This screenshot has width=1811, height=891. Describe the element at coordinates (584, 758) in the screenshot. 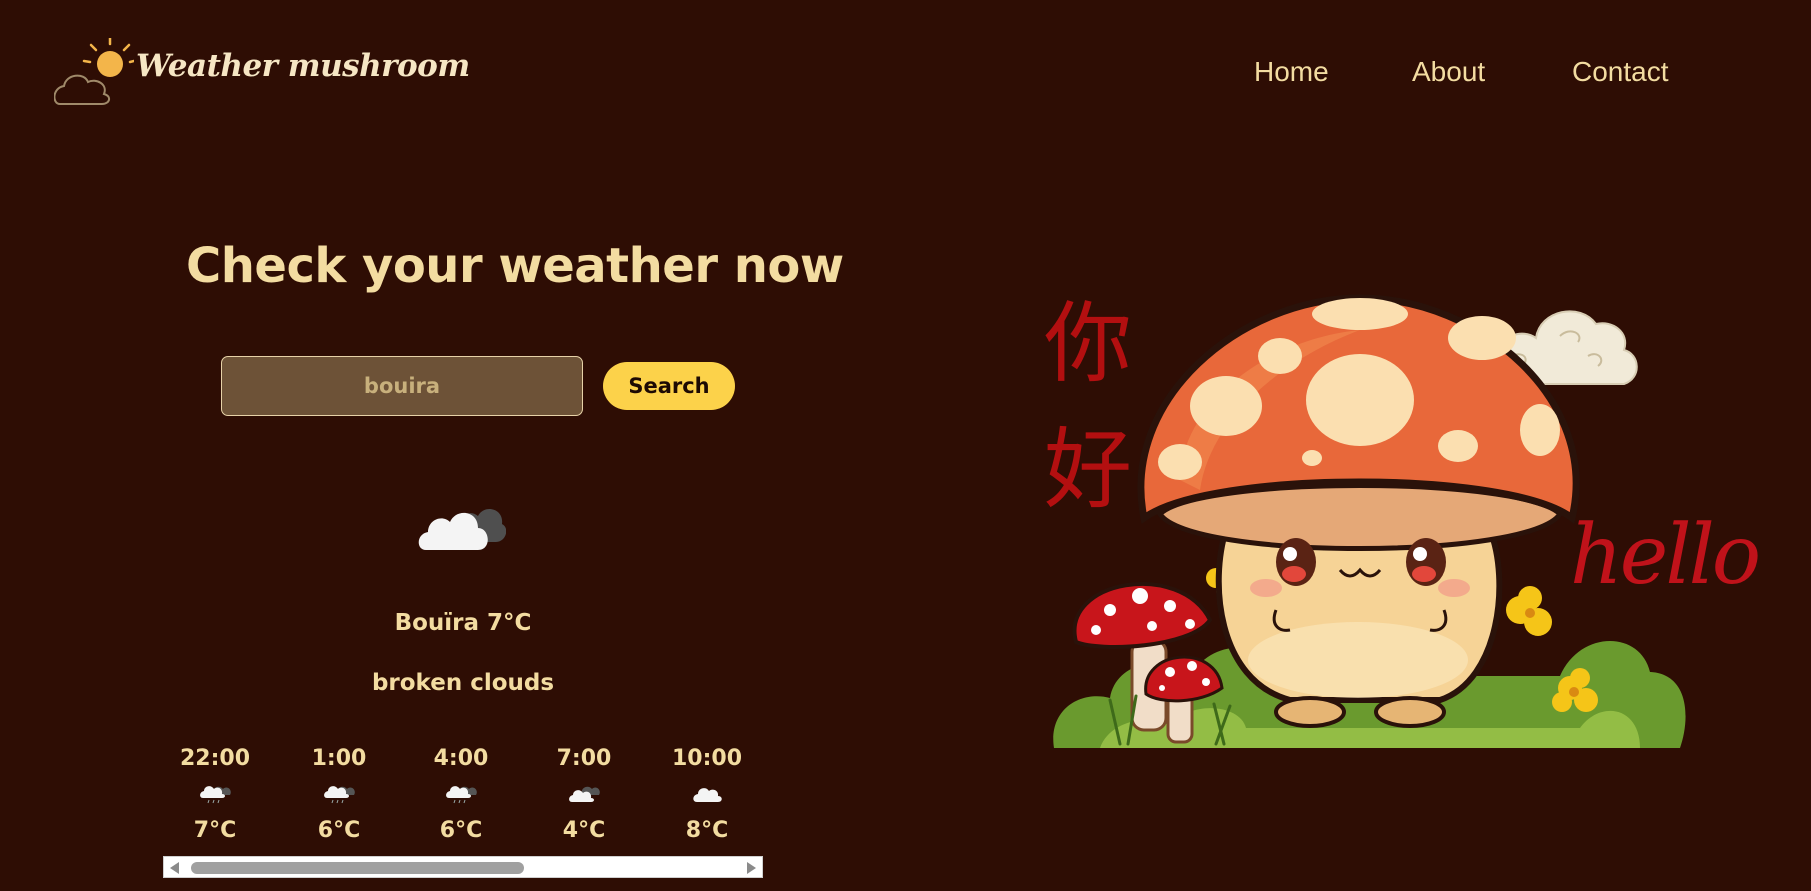

I see `forecast-time: 7:00` at that location.